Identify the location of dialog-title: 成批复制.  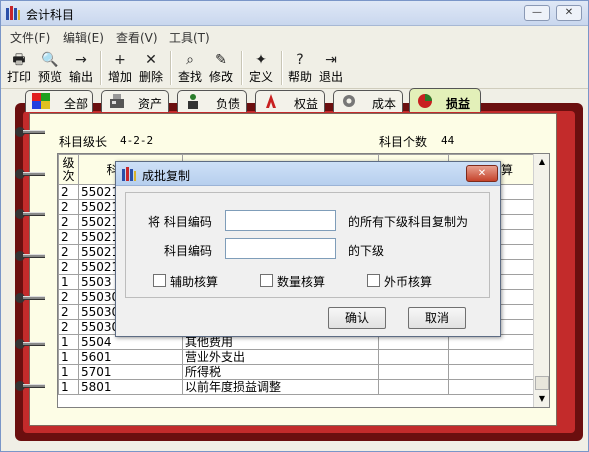
(166, 176).